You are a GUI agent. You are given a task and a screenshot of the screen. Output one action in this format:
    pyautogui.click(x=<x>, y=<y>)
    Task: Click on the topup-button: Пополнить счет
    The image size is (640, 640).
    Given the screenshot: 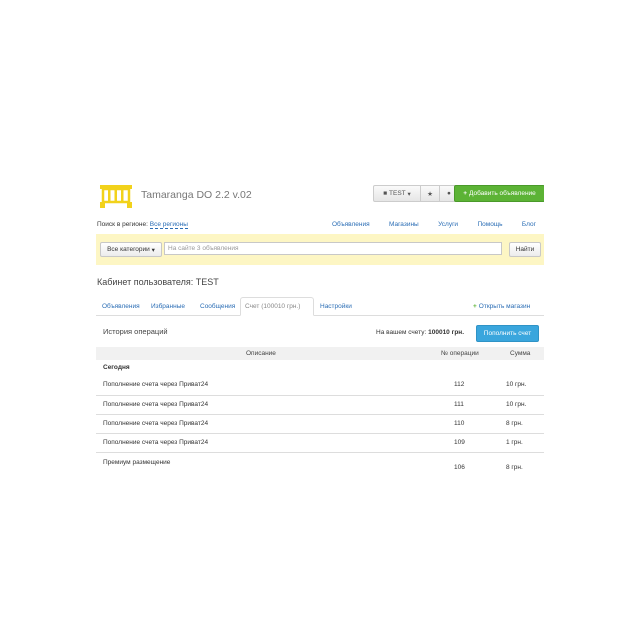 What is the action you would take?
    pyautogui.click(x=507, y=333)
    